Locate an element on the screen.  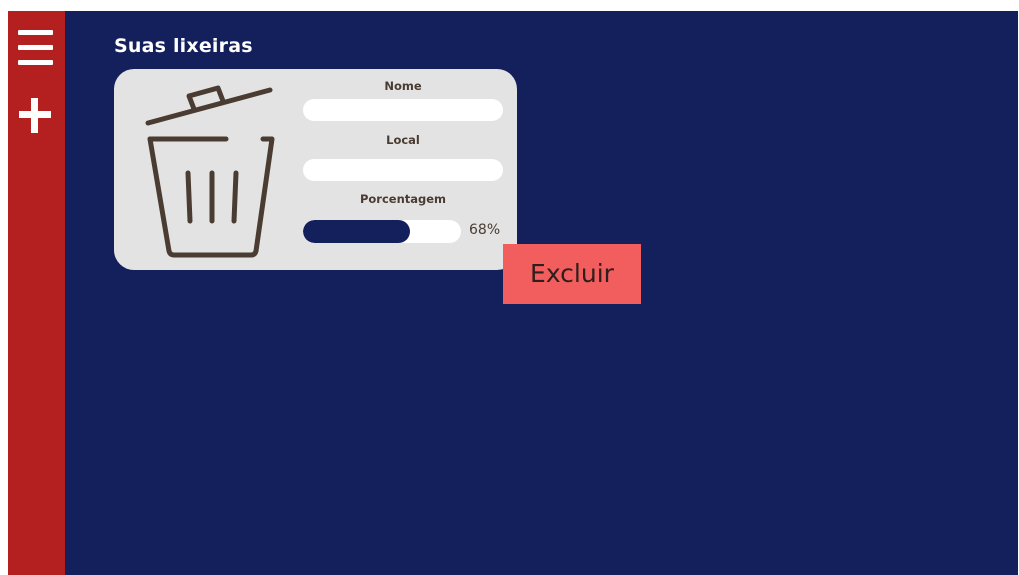
plus-vertical is located at coordinates (34, 115).